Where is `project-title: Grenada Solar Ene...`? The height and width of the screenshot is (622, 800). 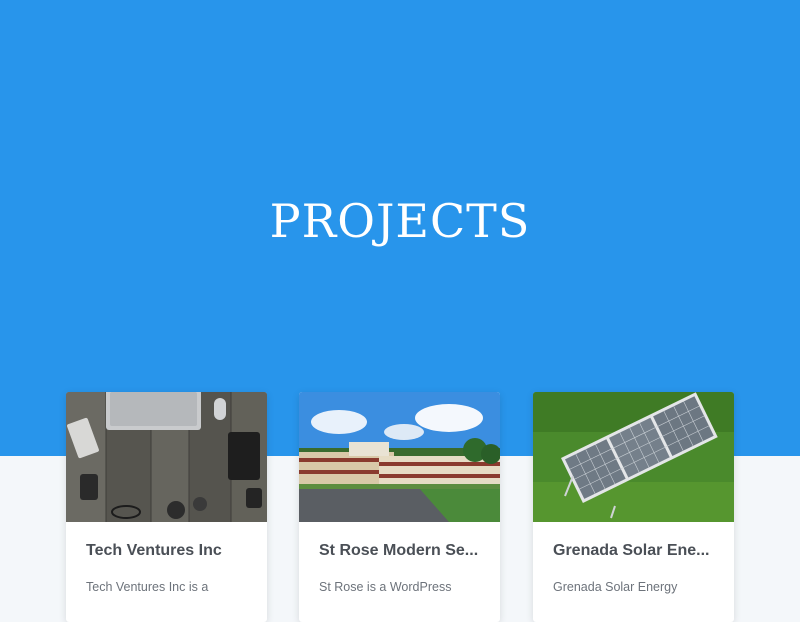 project-title: Grenada Solar Ene... is located at coordinates (635, 551).